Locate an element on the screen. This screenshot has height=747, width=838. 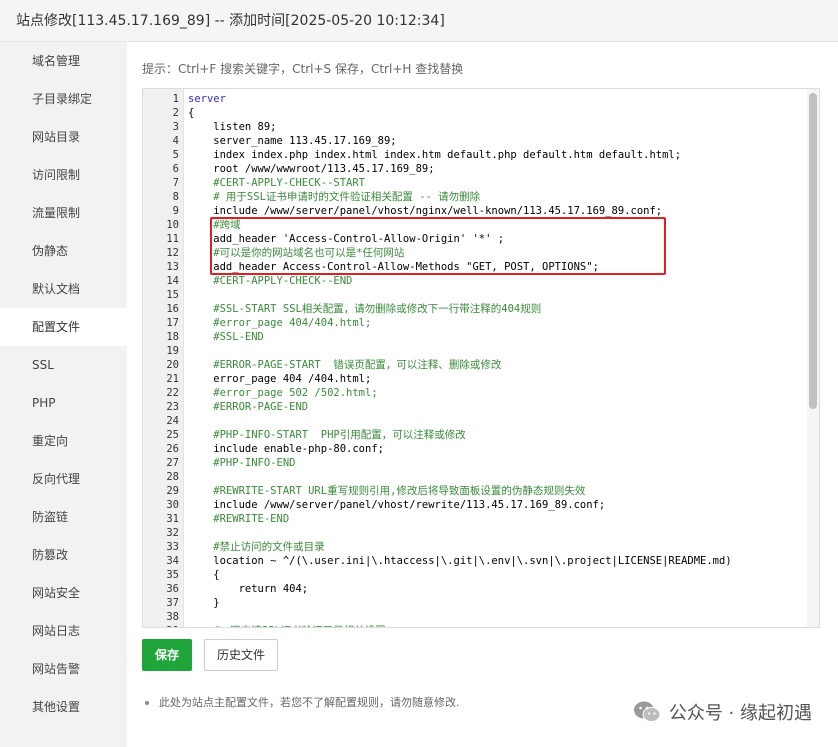
code-line: 32 is located at coordinates (475, 533).